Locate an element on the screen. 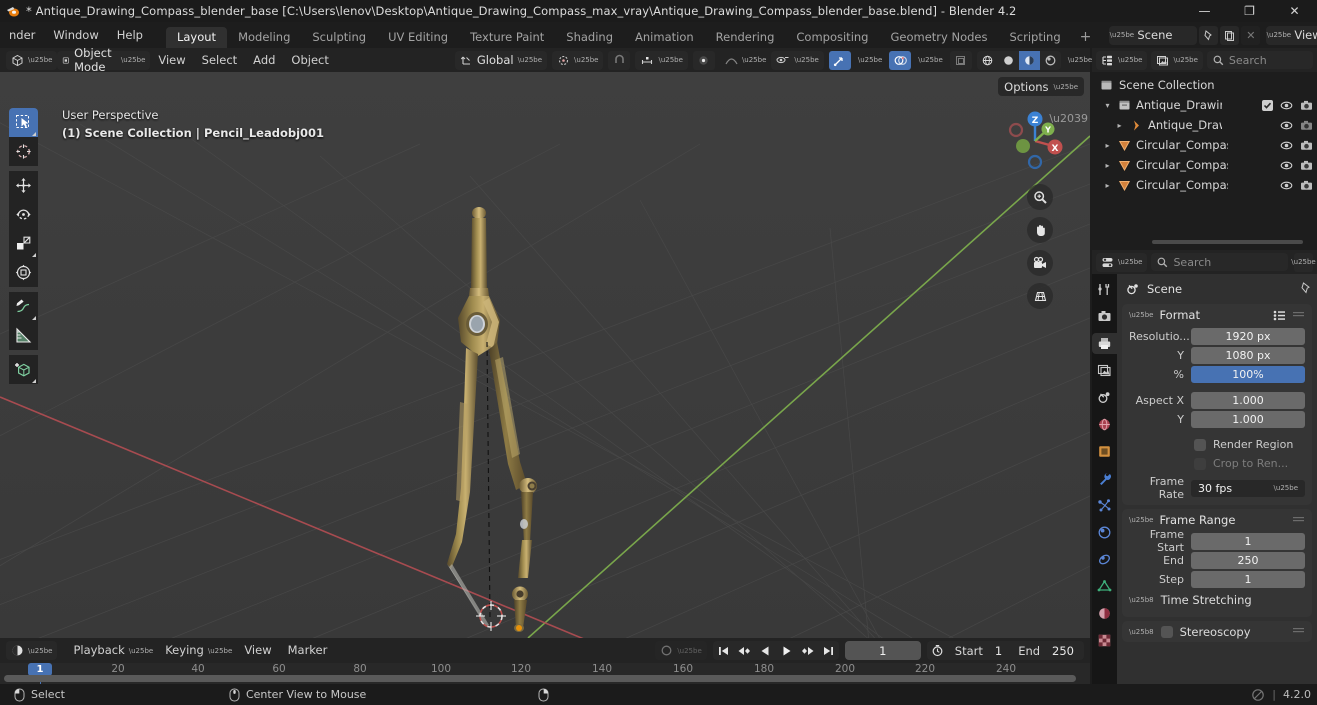  object-tab is located at coordinates (1104, 451).